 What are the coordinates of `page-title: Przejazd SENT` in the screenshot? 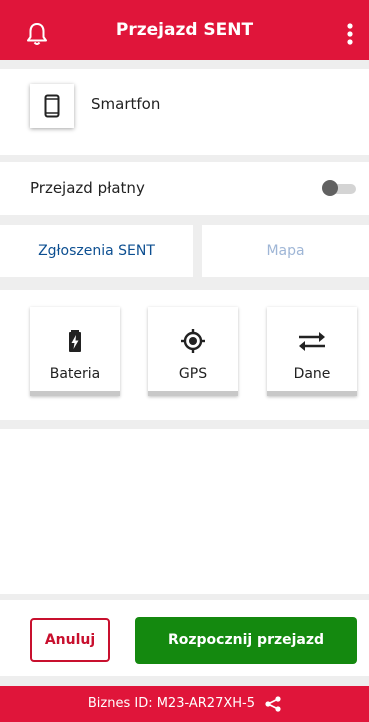 It's located at (184, 30).